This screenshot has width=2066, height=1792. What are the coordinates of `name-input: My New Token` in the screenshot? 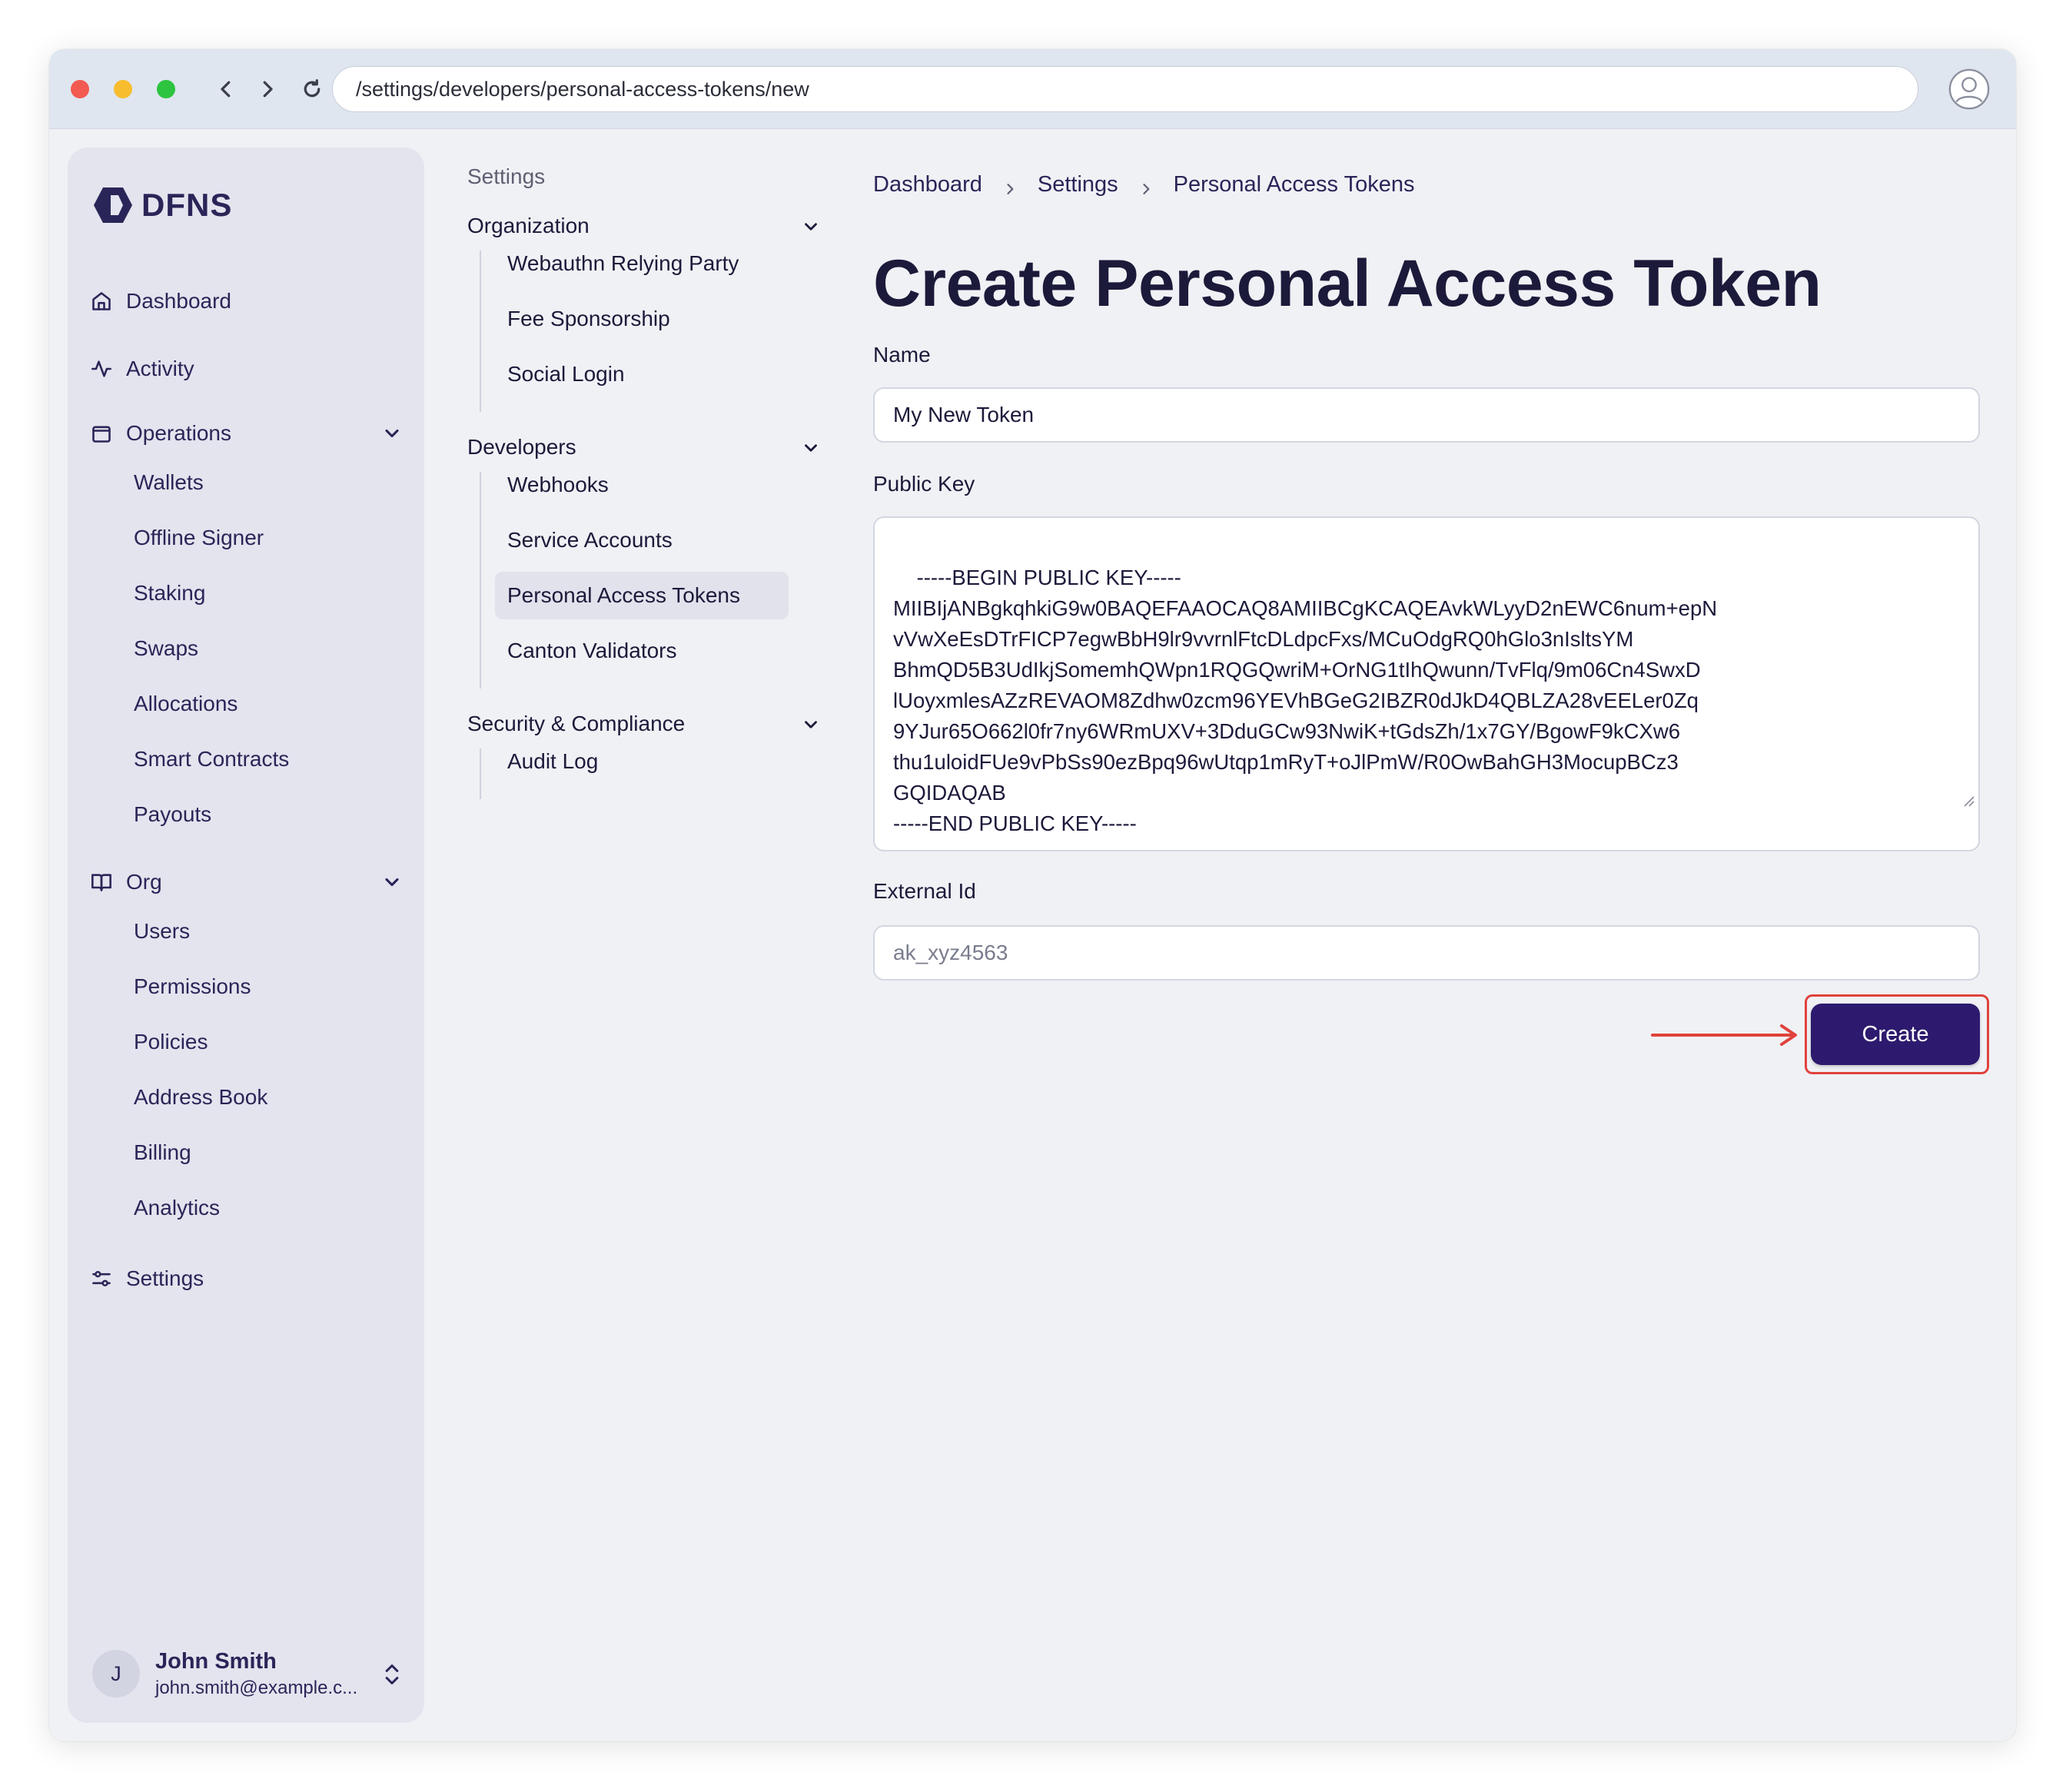 It's located at (1426, 415).